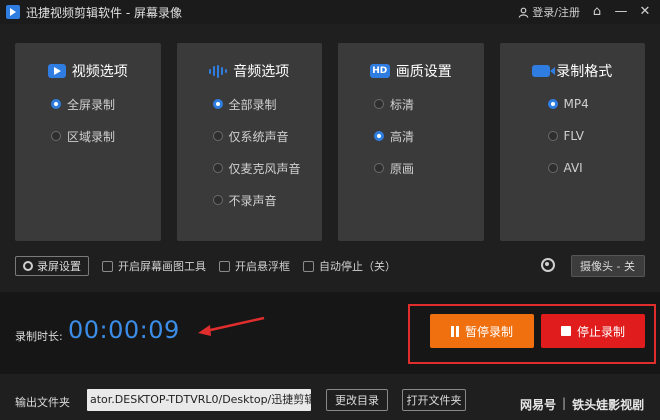 The image size is (660, 420). What do you see at coordinates (402, 104) in the screenshot?
I see `option-label: 标清` at bounding box center [402, 104].